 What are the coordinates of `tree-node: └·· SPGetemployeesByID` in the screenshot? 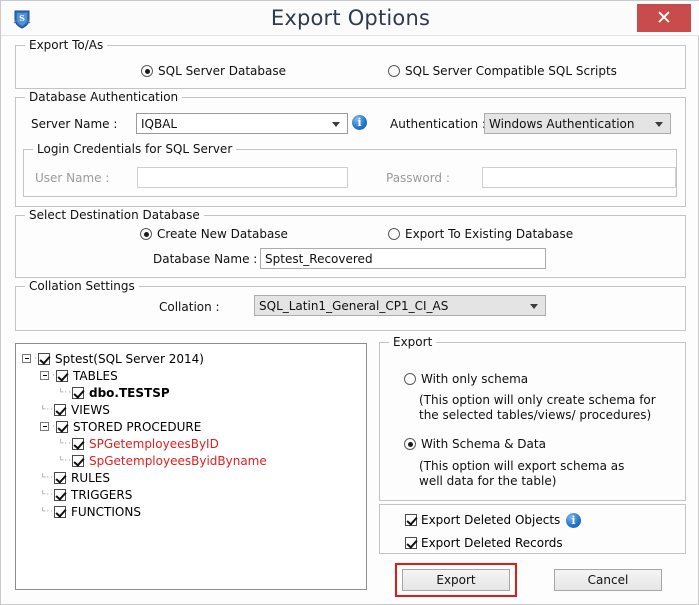 It's located at (194, 443).